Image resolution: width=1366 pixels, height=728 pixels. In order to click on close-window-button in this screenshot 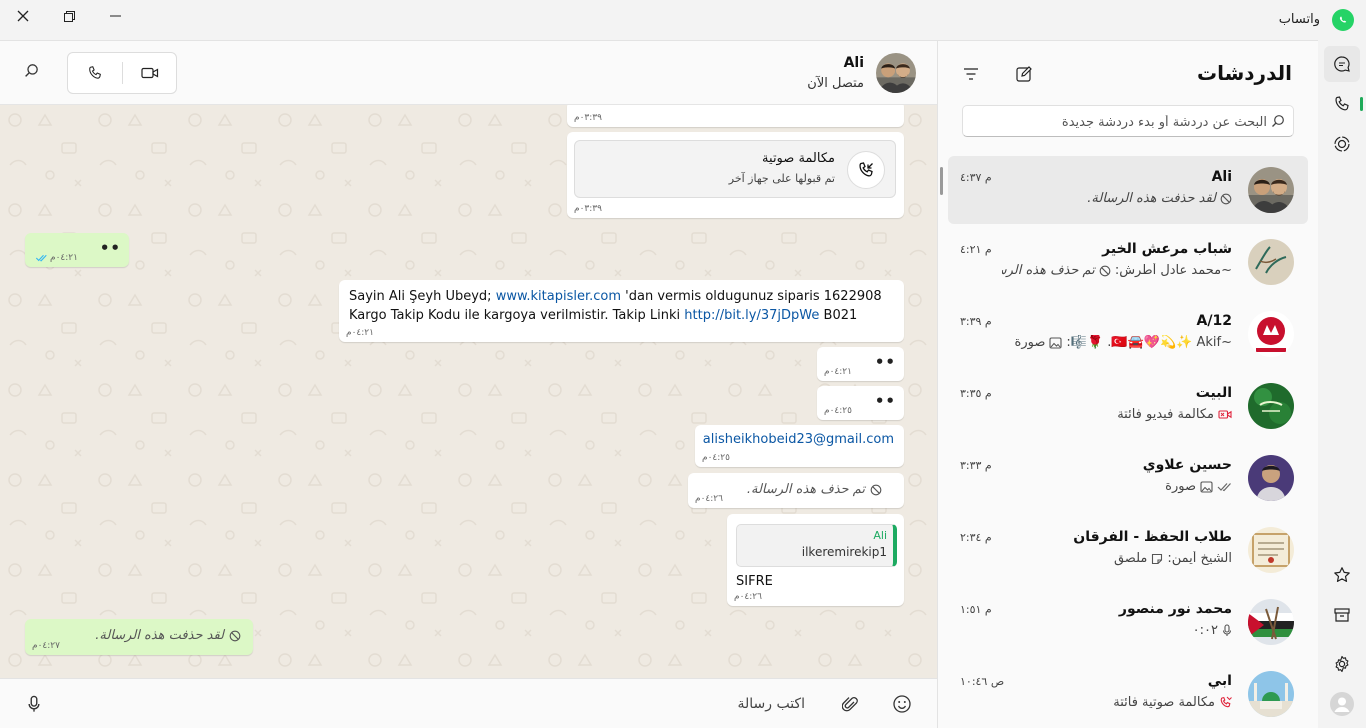, I will do `click(23, 16)`.